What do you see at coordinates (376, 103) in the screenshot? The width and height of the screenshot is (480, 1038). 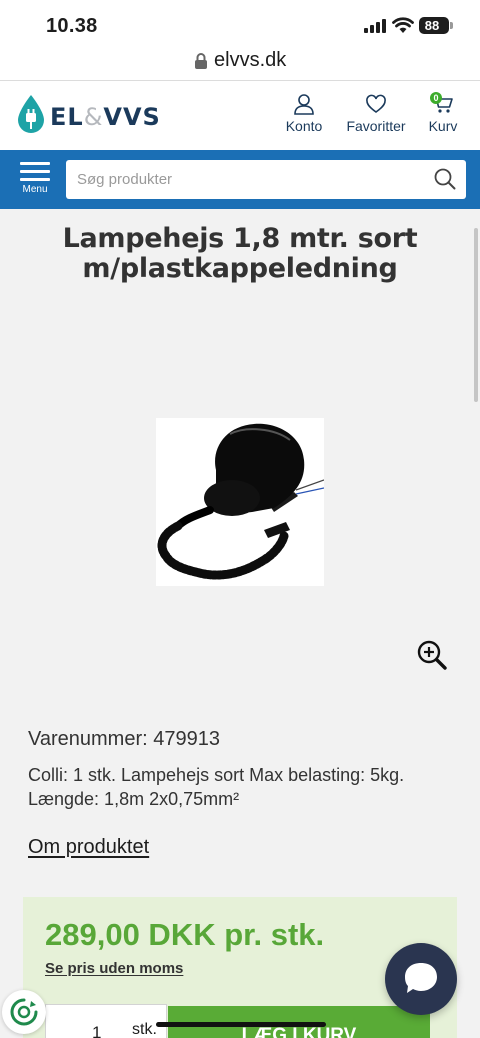 I see `heart-icon` at bounding box center [376, 103].